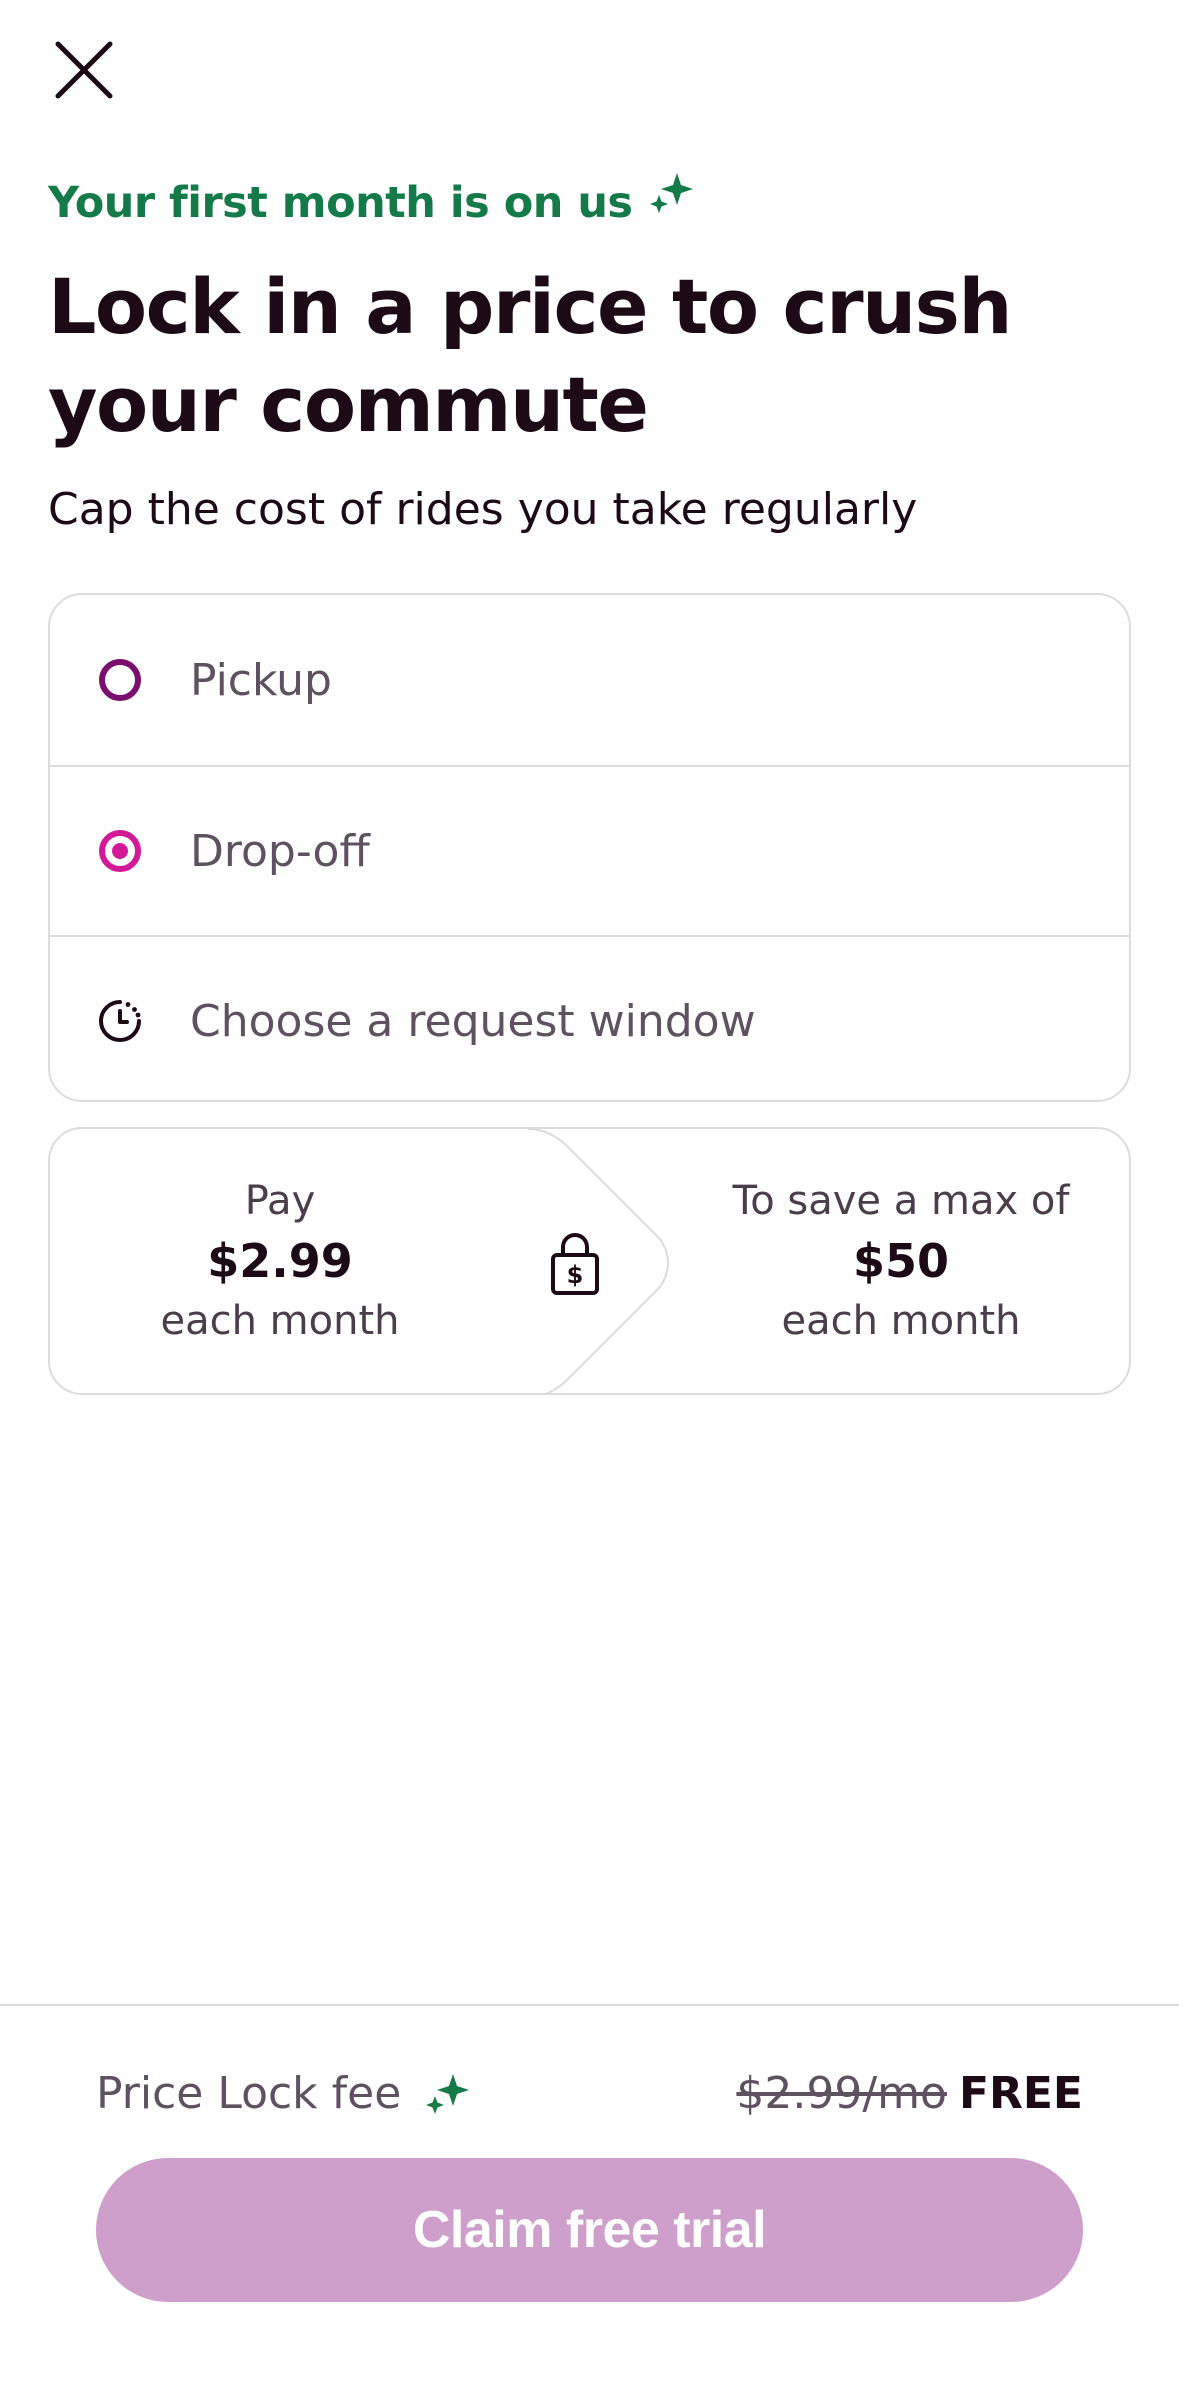  What do you see at coordinates (483, 509) in the screenshot?
I see `page-subtitle: Cap the cost of rides you take regularly` at bounding box center [483, 509].